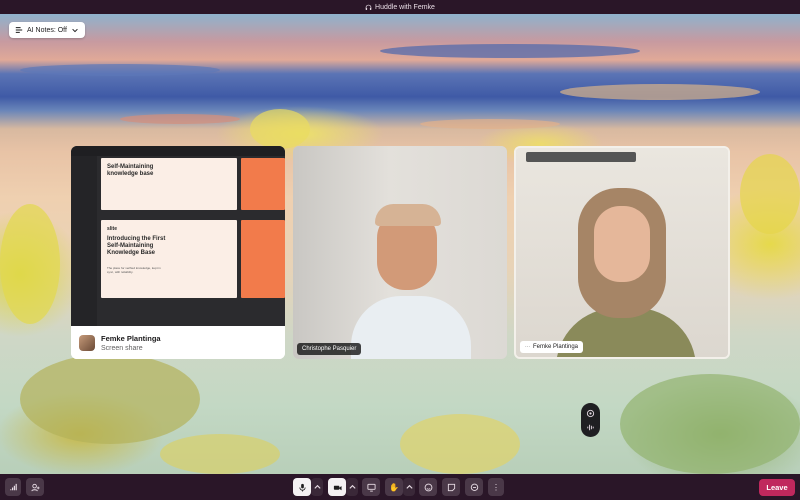 The image size is (800, 500). I want to click on ai-notes-toggle: AI Notes: Off, so click(47, 30).